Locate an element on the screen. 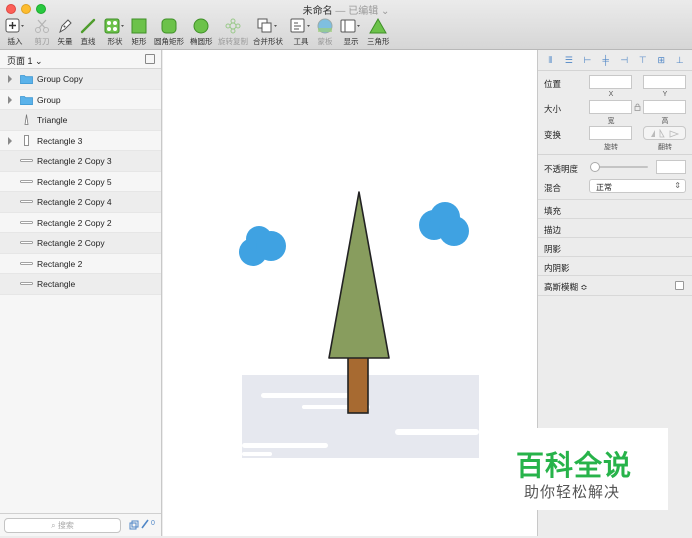 This screenshot has height=538, width=692. combine-shapes-button: 合并形状 is located at coordinates (268, 32).